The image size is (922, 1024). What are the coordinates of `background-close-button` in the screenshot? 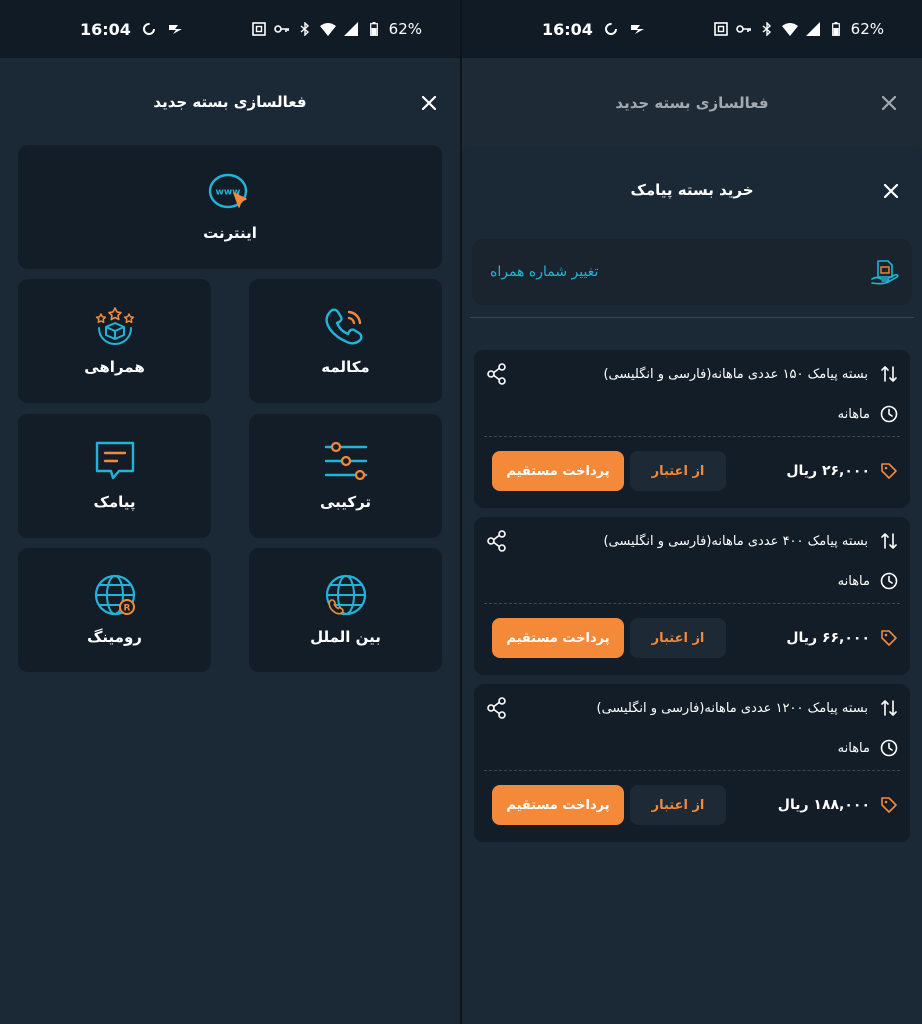 It's located at (889, 103).